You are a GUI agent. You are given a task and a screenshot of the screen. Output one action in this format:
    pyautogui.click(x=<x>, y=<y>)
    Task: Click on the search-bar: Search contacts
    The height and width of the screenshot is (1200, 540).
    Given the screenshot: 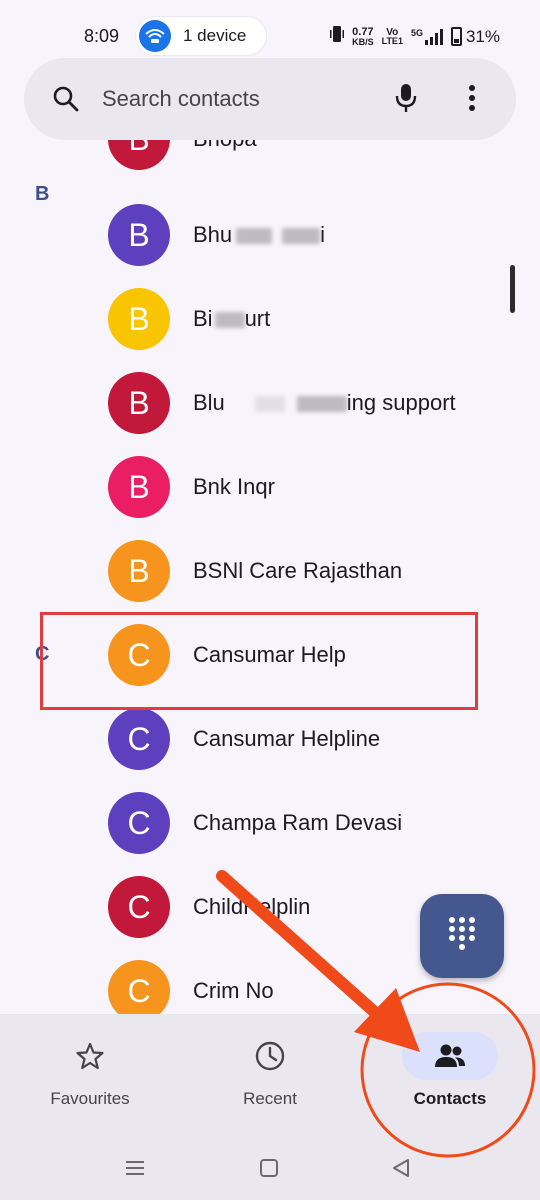 What is the action you would take?
    pyautogui.click(x=270, y=99)
    